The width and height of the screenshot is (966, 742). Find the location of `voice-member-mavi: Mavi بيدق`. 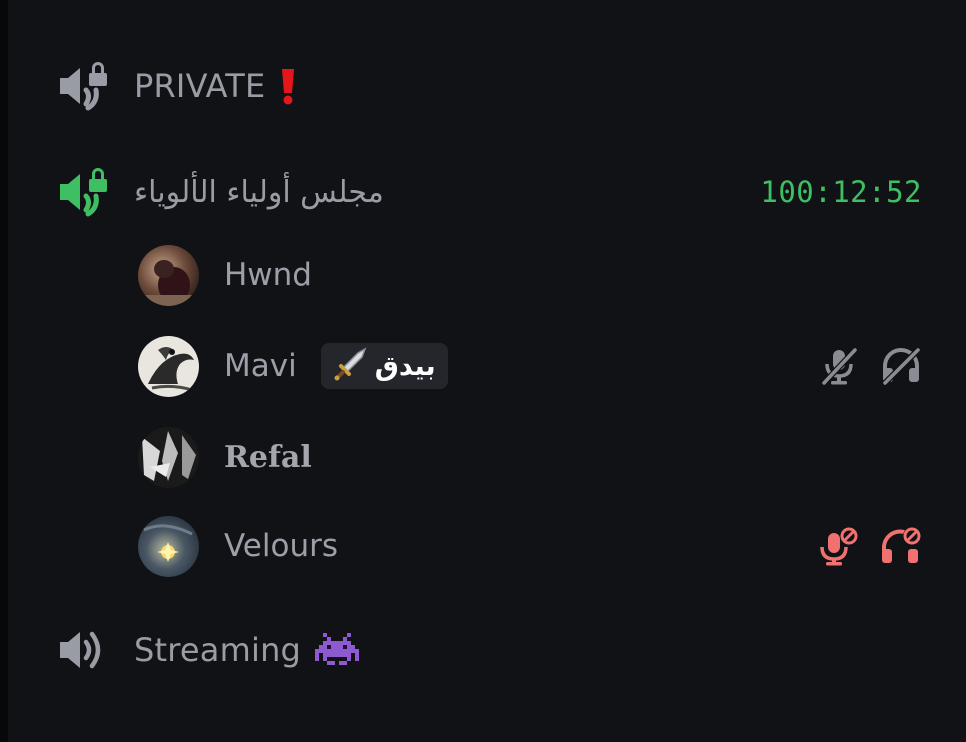

voice-member-mavi: Mavi بيدق is located at coordinates (530, 366).